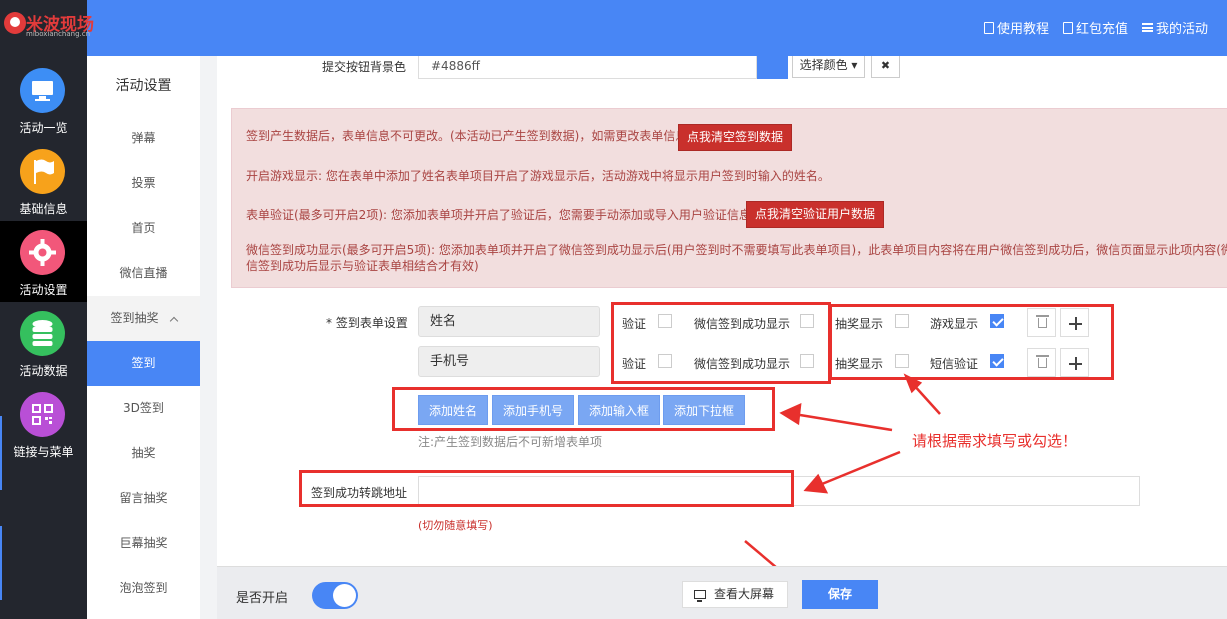 The width and height of the screenshot is (1227, 619). Describe the element at coordinates (744, 594) in the screenshot. I see `view-big-screen-label: 查看大屏幕` at that location.